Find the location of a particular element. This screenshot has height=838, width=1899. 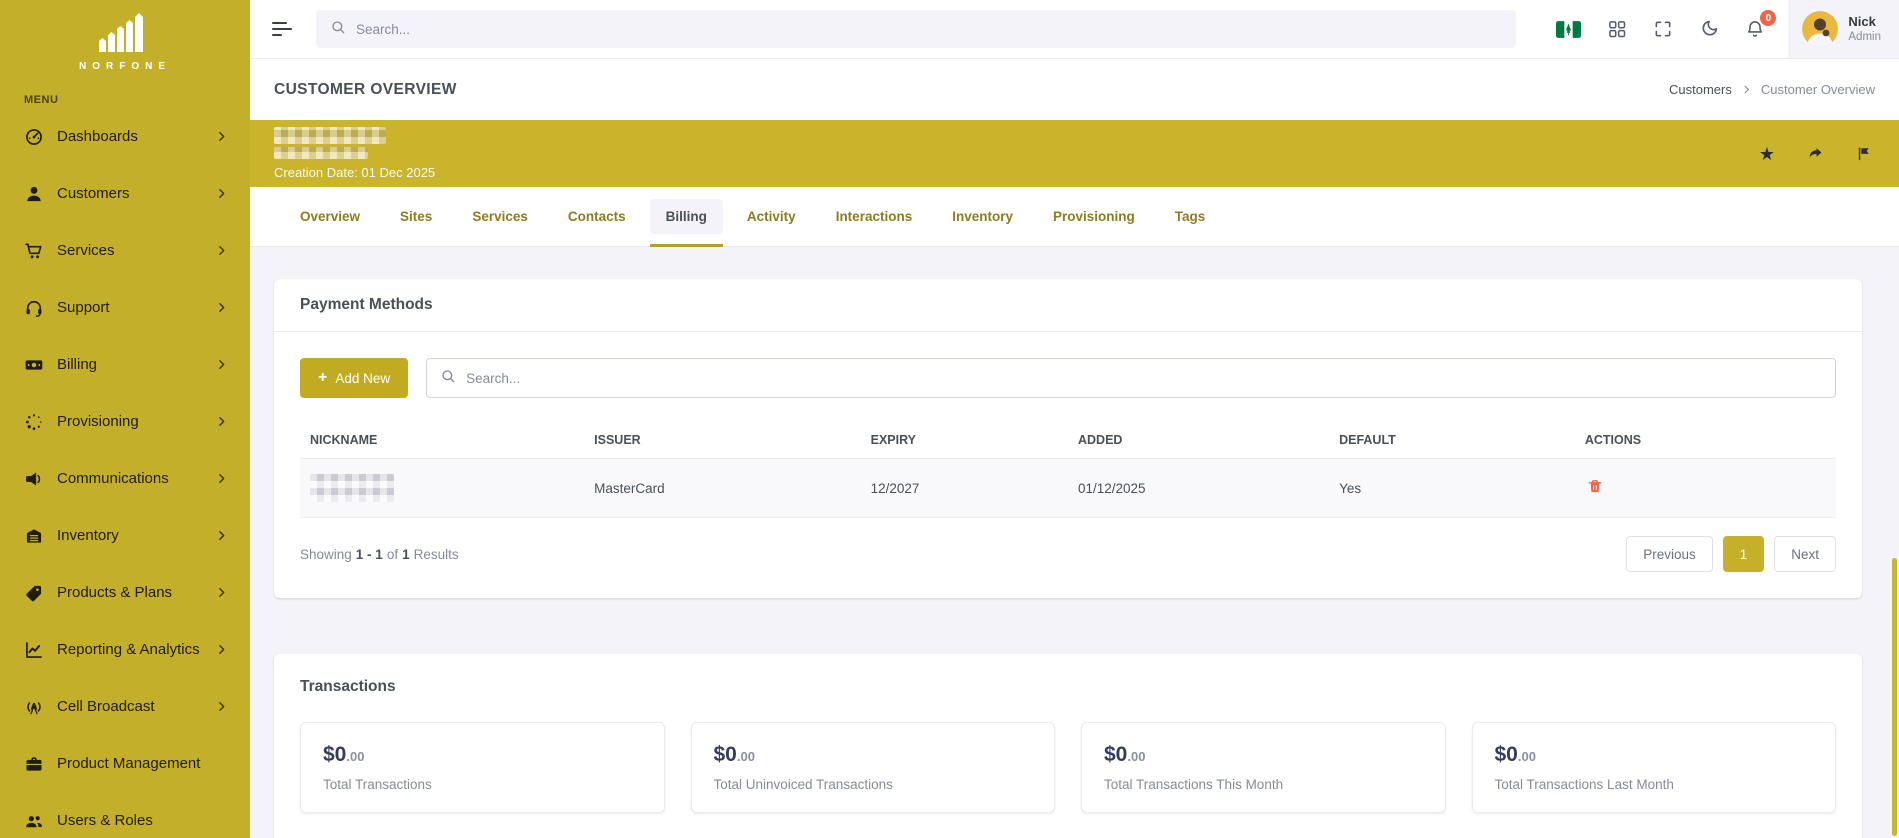

stat-label: Total Transactions Last Month is located at coordinates (1584, 784).